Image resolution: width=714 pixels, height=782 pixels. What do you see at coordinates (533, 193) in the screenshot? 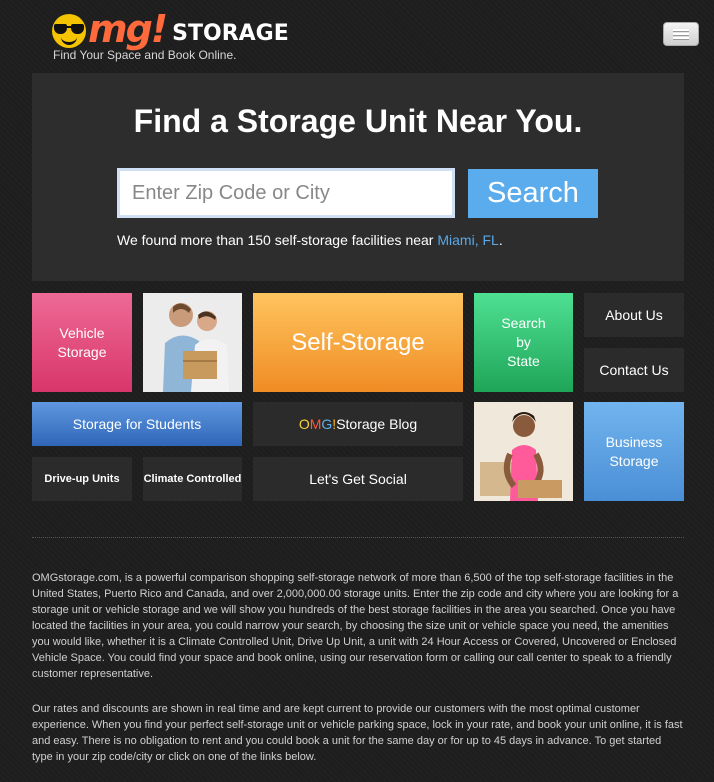
I see `search-button: Search` at bounding box center [533, 193].